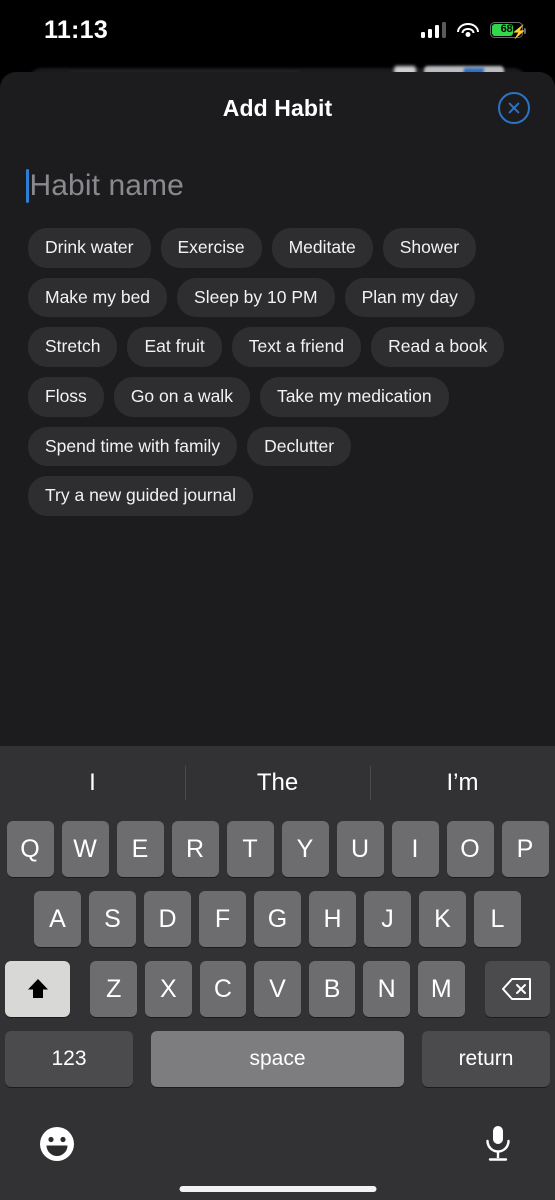  I want to click on key-a: A, so click(57, 919).